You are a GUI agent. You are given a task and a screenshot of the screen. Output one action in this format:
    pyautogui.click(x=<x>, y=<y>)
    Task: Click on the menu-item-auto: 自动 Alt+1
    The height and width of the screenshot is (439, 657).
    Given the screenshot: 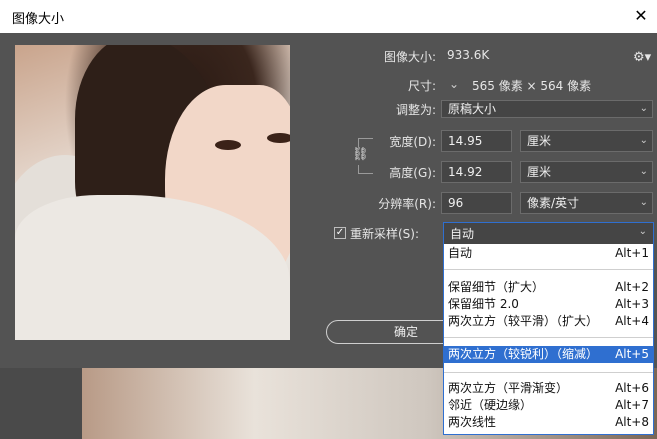 What is the action you would take?
    pyautogui.click(x=548, y=253)
    